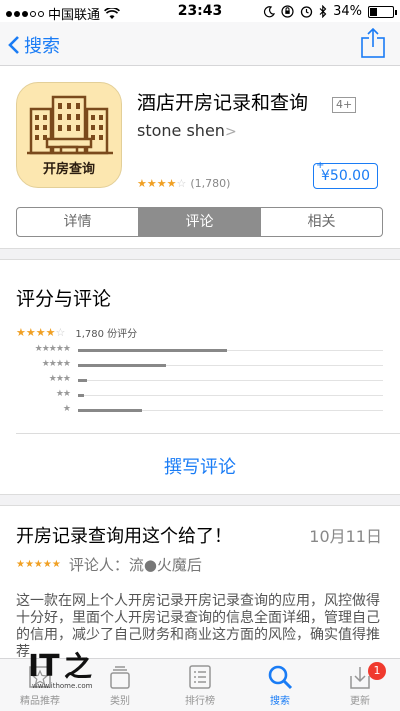 The height and width of the screenshot is (711, 400). What do you see at coordinates (64, 299) in the screenshot?
I see `ratings-section-title: 评分与评论` at bounding box center [64, 299].